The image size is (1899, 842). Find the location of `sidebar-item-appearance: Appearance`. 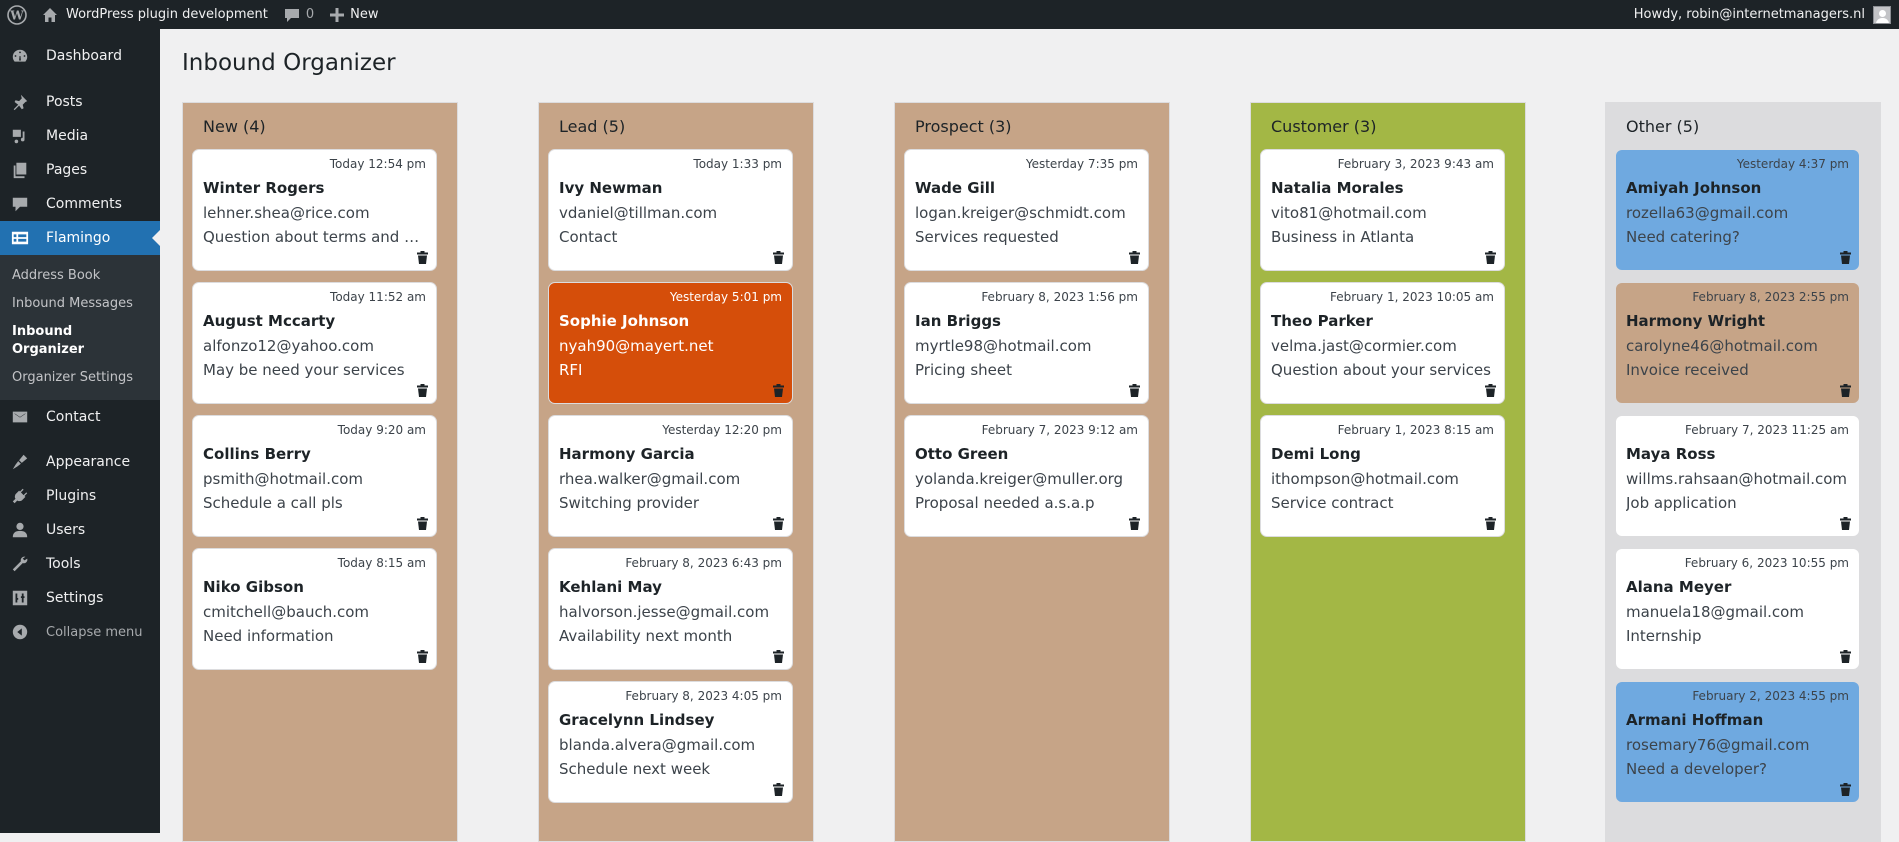

sidebar-item-appearance: Appearance is located at coordinates (80, 462).